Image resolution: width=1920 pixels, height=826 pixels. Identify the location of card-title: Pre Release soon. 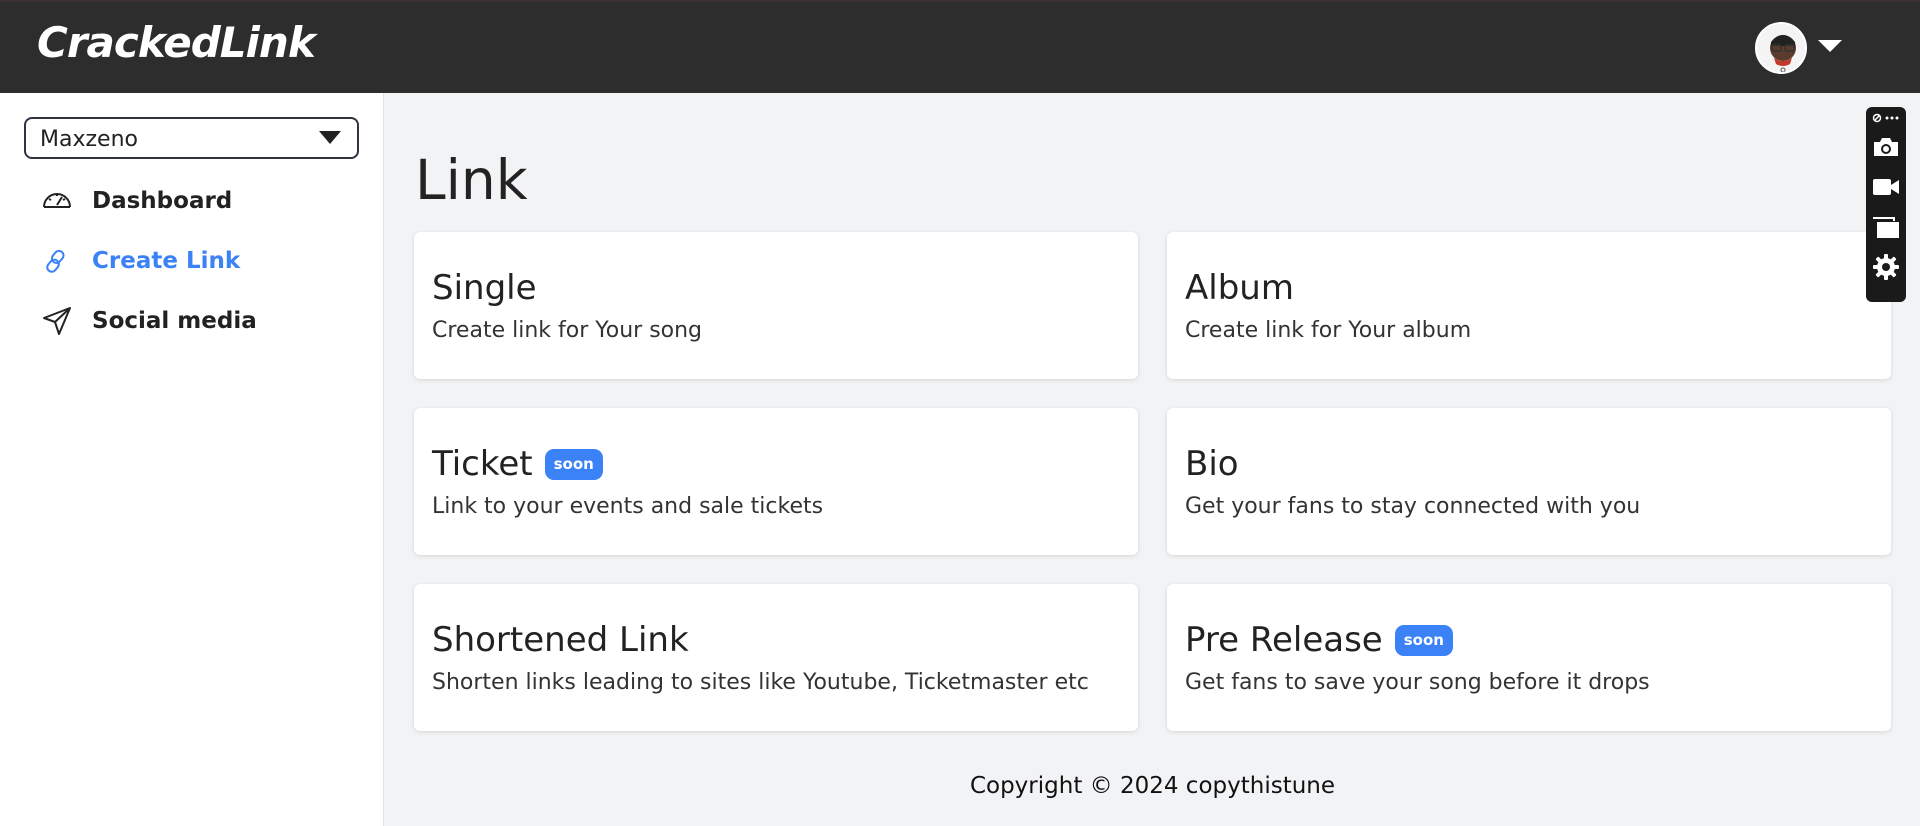
(1319, 640).